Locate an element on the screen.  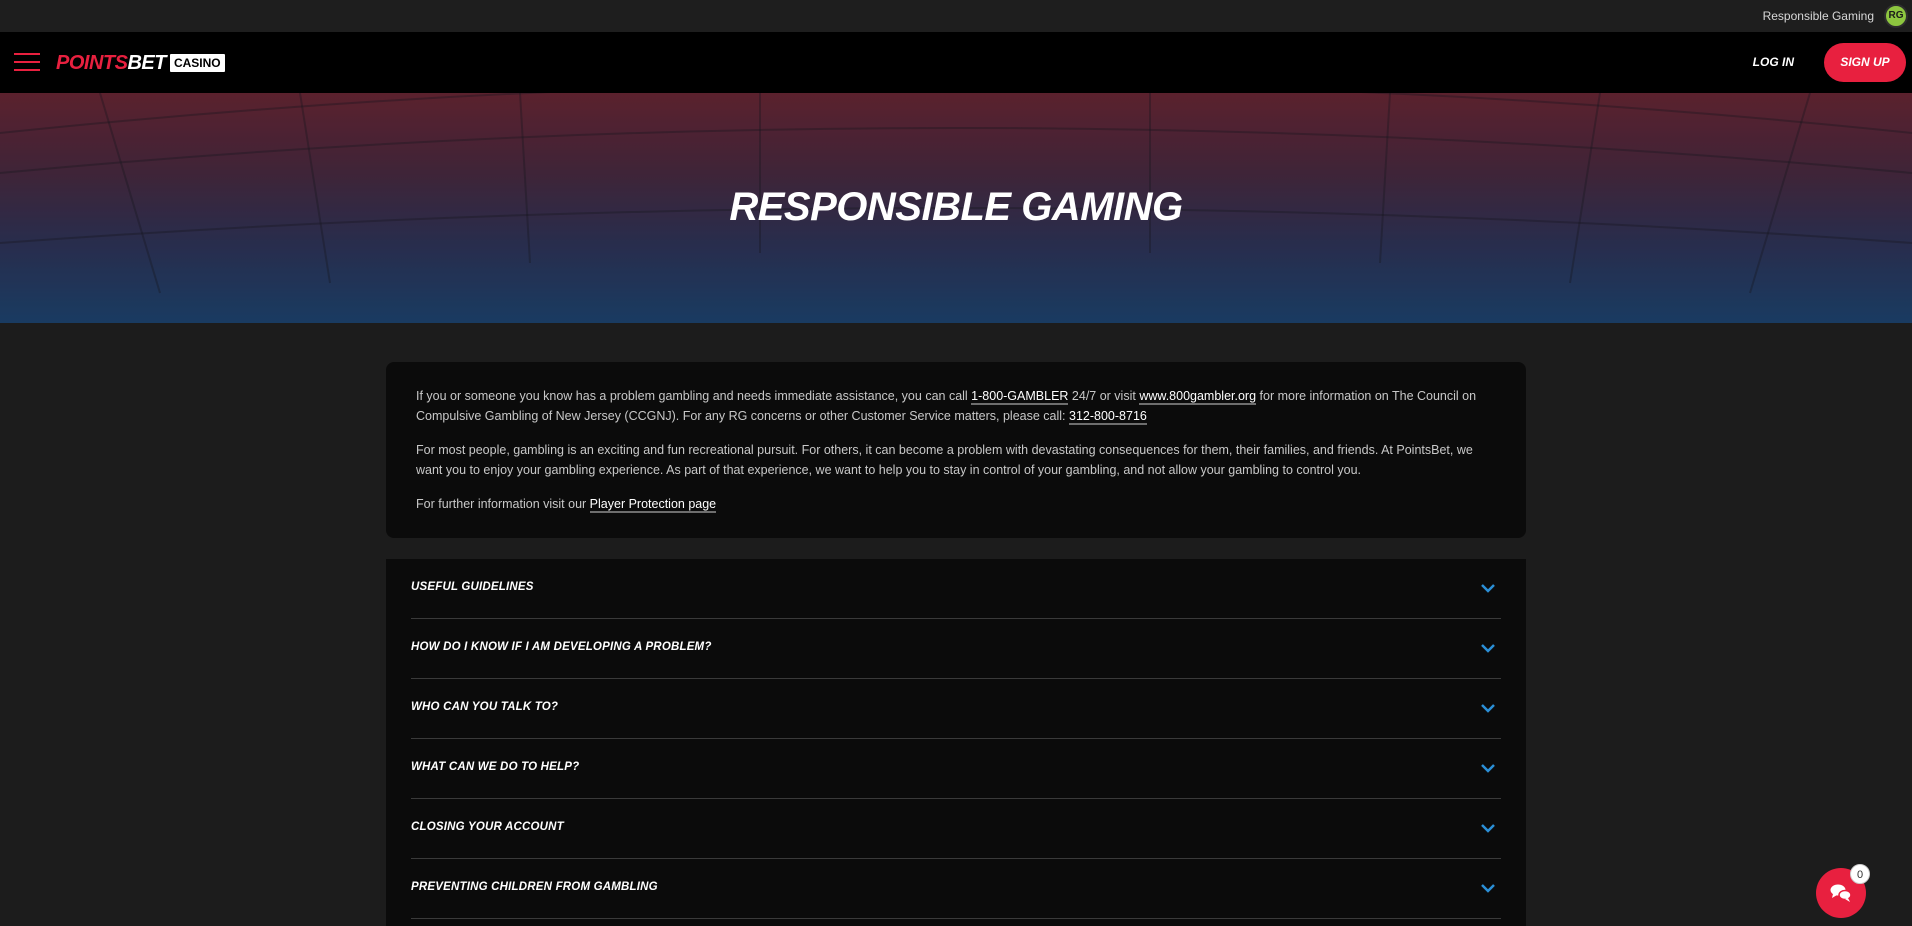
accordion-item-what-can-we-do: WHAT CAN WE DO TO HELP? is located at coordinates (956, 769).